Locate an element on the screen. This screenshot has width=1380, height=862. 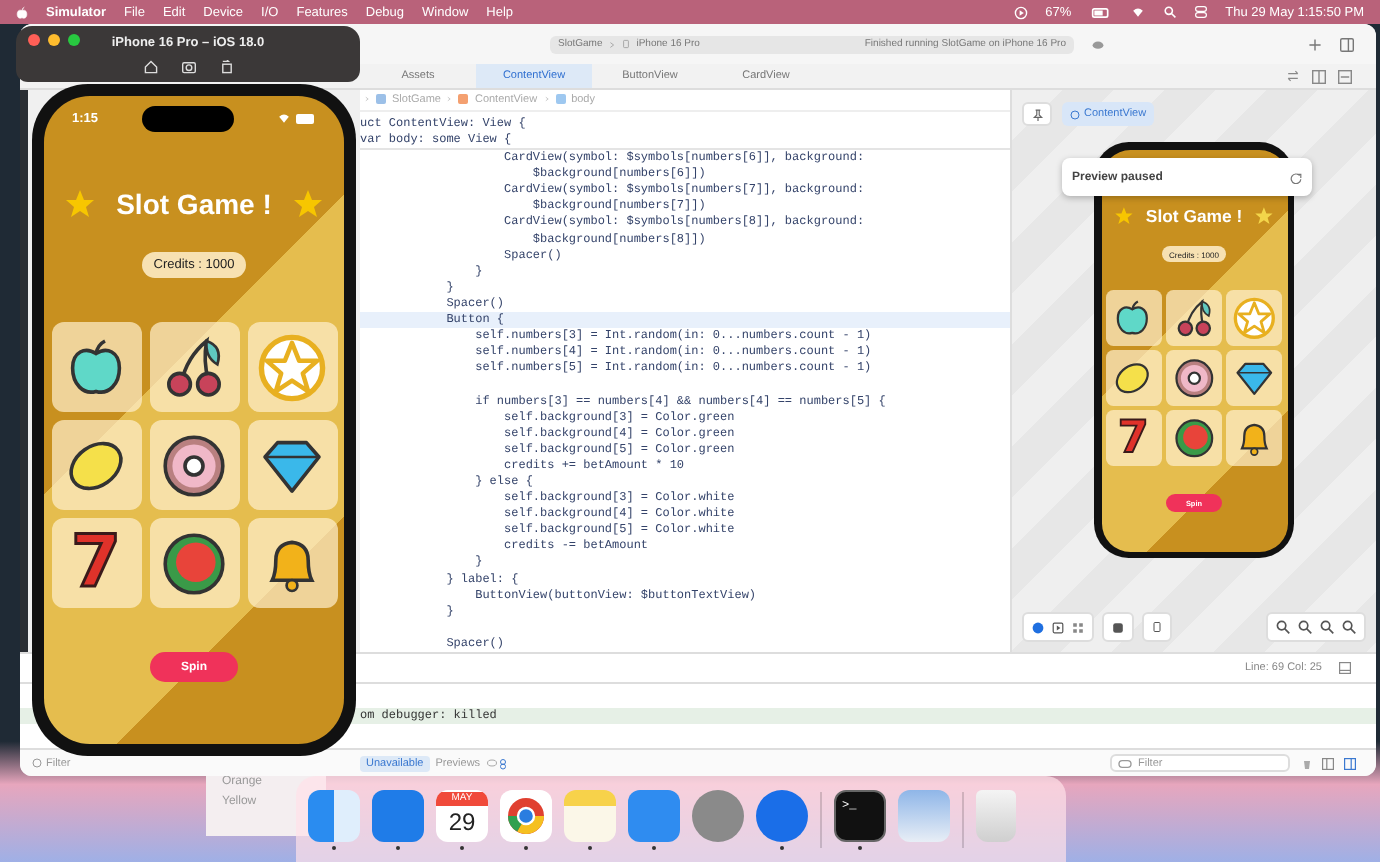
arrows-icon is located at coordinates (1293, 76).